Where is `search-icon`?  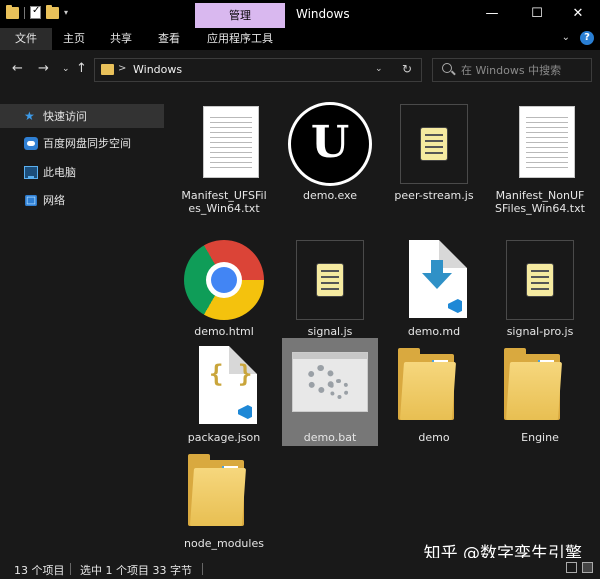 search-icon is located at coordinates (447, 68).